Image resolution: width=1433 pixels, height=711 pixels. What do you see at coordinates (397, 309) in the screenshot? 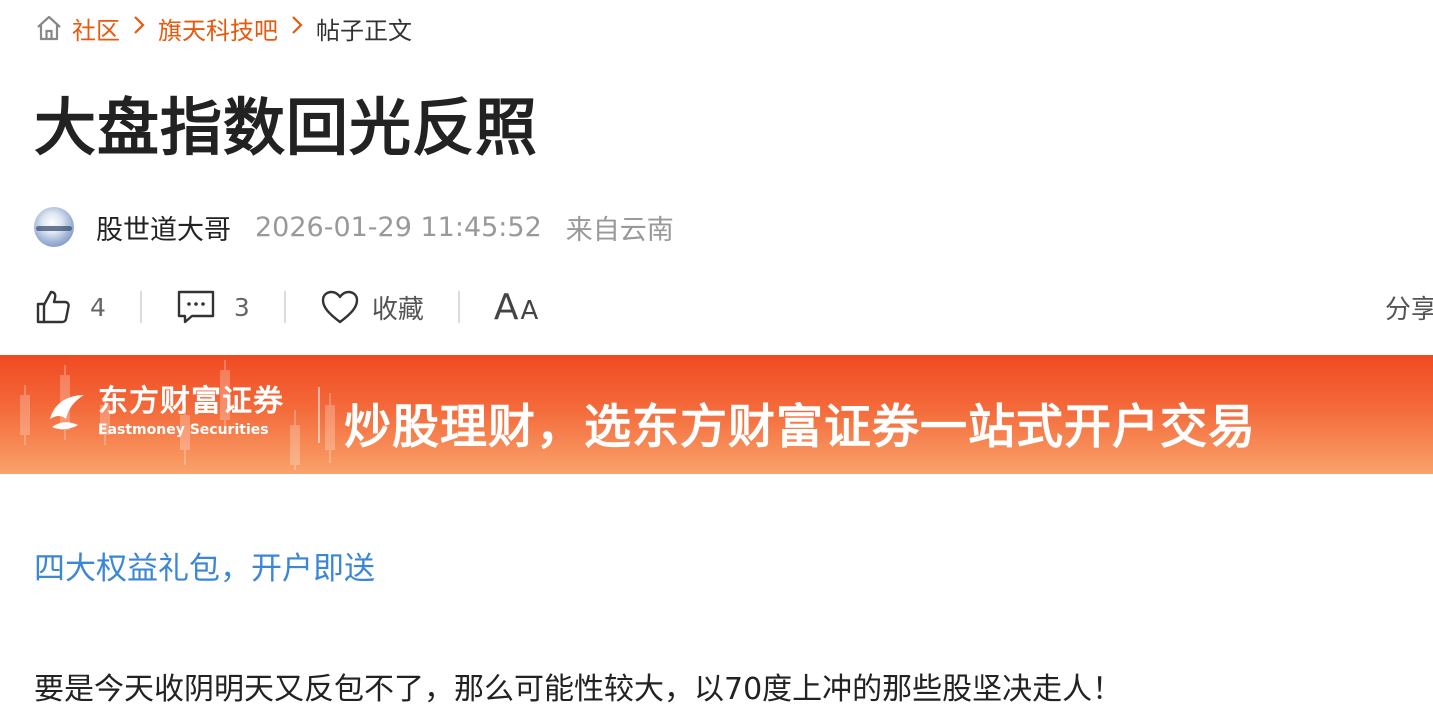
I see `favorite-label: 收藏` at bounding box center [397, 309].